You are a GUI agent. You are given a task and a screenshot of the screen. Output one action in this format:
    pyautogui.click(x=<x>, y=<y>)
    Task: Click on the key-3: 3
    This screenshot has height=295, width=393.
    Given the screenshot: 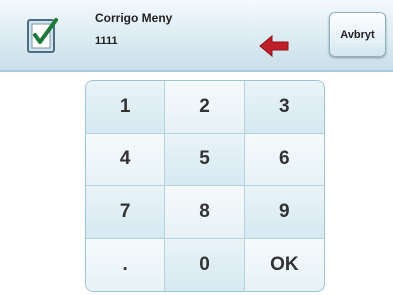 What is the action you would take?
    pyautogui.click(x=284, y=107)
    